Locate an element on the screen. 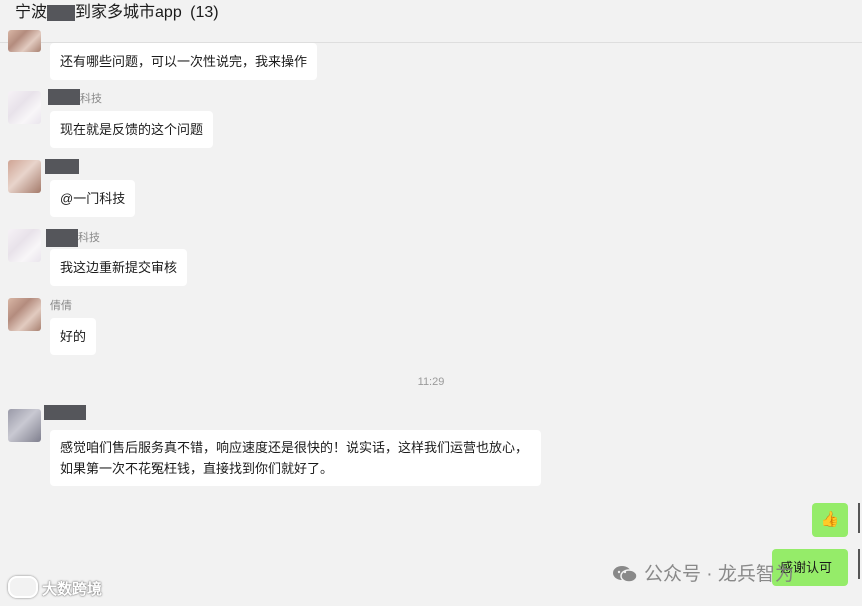 The height and width of the screenshot is (606, 862). chat-title: 宁波 到家多城市app (13) is located at coordinates (117, 13).